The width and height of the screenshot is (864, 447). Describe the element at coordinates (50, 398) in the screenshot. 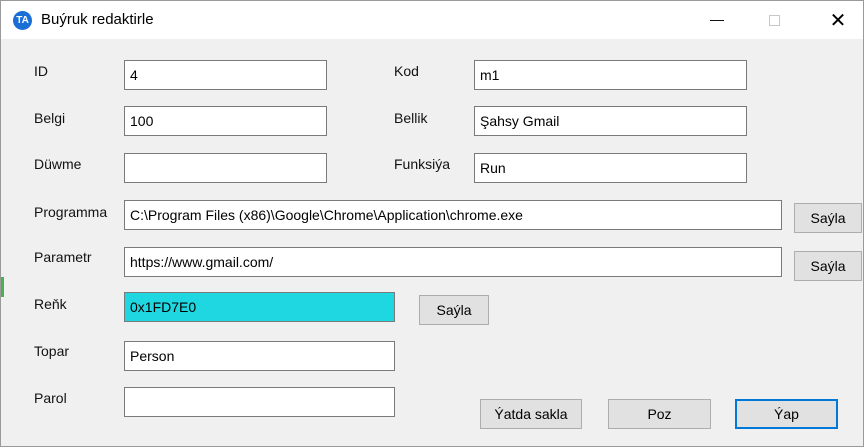

I see `parol-label: Parol` at that location.